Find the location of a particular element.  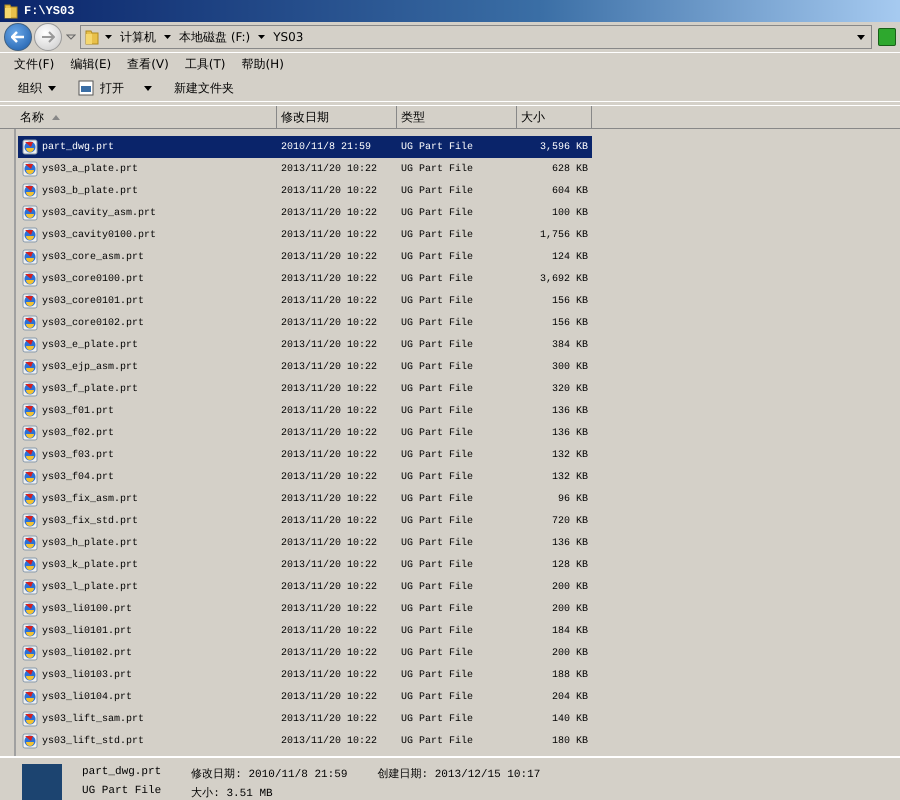

file-row: ys03_l_plate.prt 2013/11/20 10:22 UG Part File 200 KB is located at coordinates (305, 587).